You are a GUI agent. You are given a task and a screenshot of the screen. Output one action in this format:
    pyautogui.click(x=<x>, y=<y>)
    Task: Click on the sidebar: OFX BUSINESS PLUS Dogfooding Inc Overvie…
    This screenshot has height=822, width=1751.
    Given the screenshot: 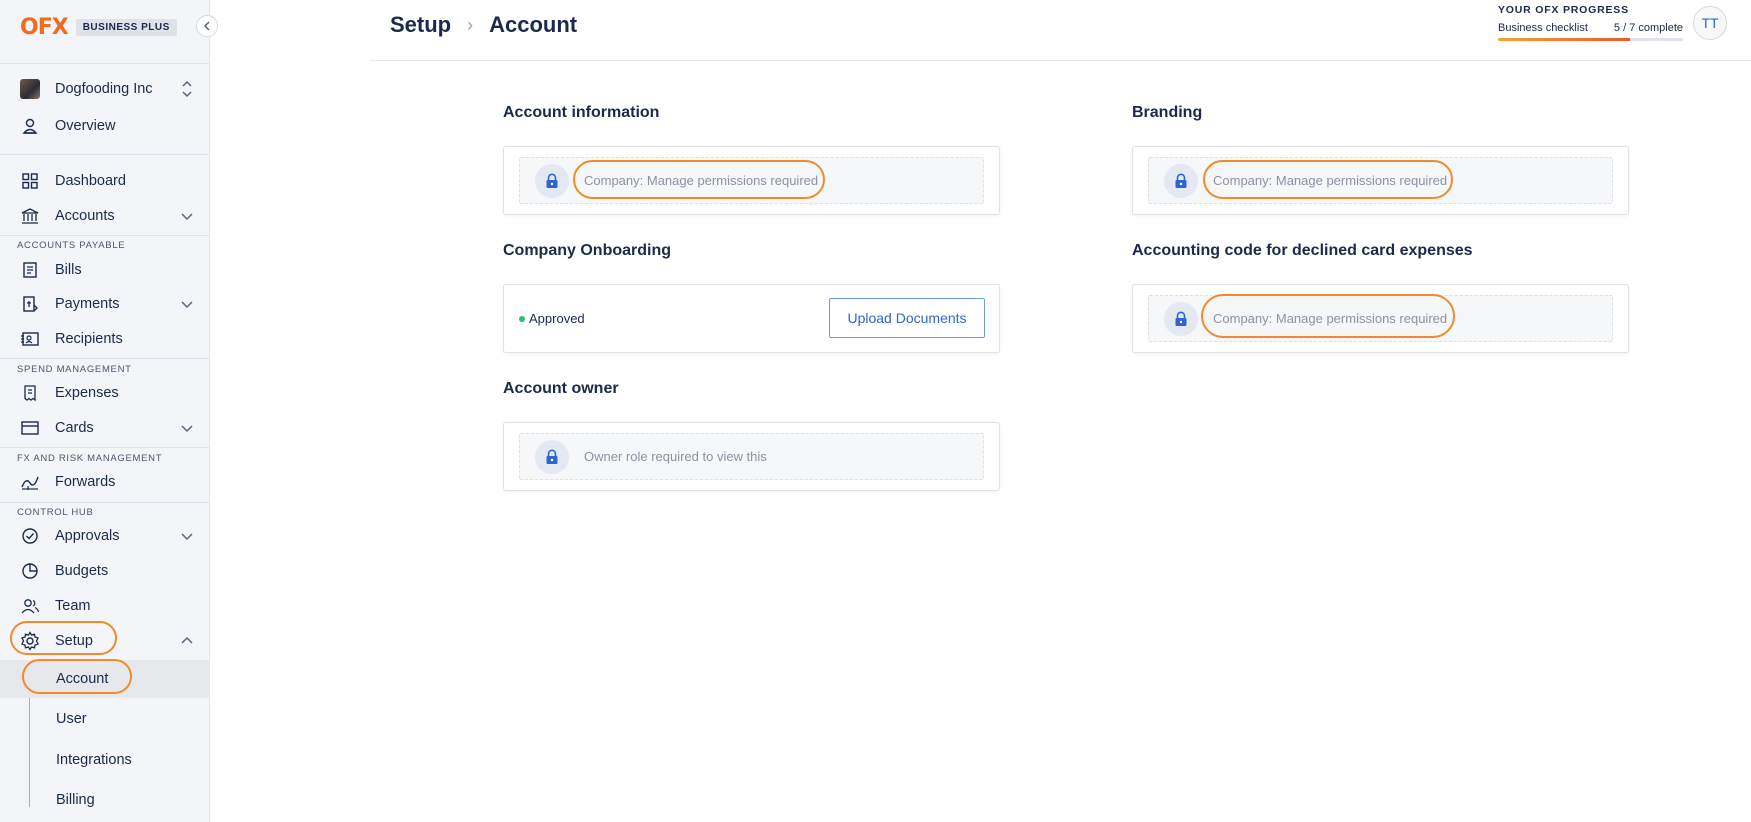 What is the action you would take?
    pyautogui.click(x=105, y=411)
    